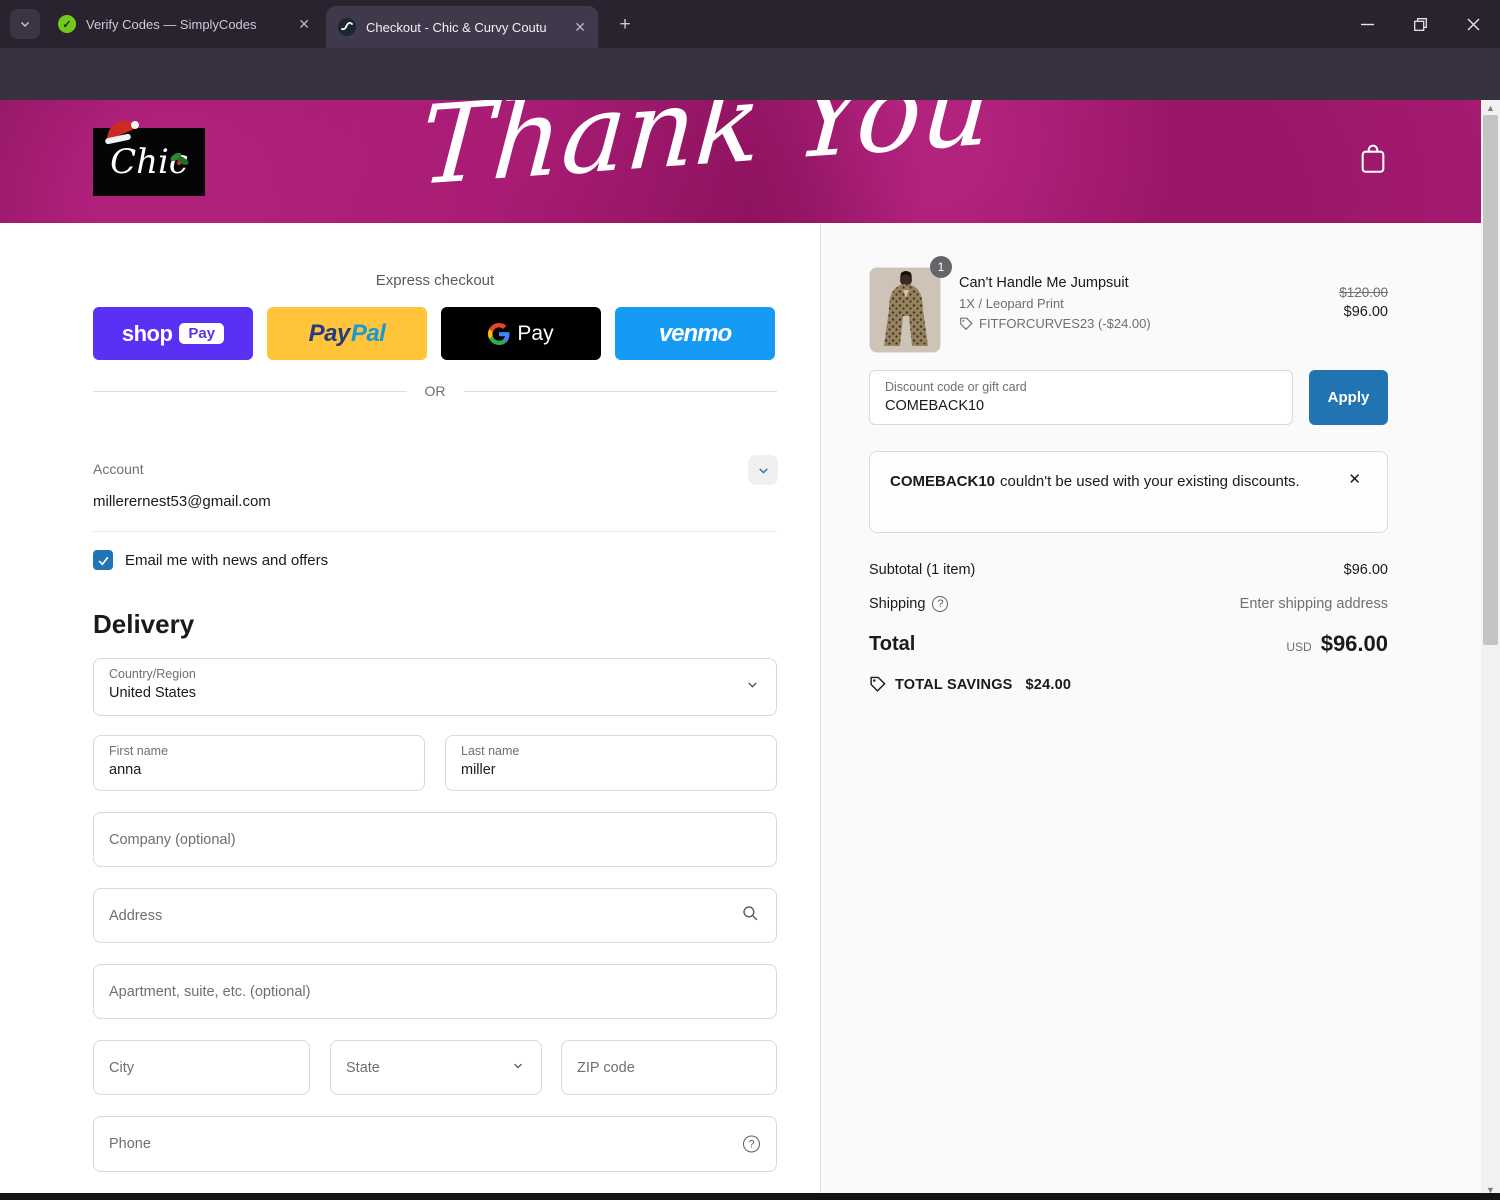 This screenshot has height=1200, width=1500. Describe the element at coordinates (910, 304) in the screenshot. I see `product-thumbnail: 1` at that location.